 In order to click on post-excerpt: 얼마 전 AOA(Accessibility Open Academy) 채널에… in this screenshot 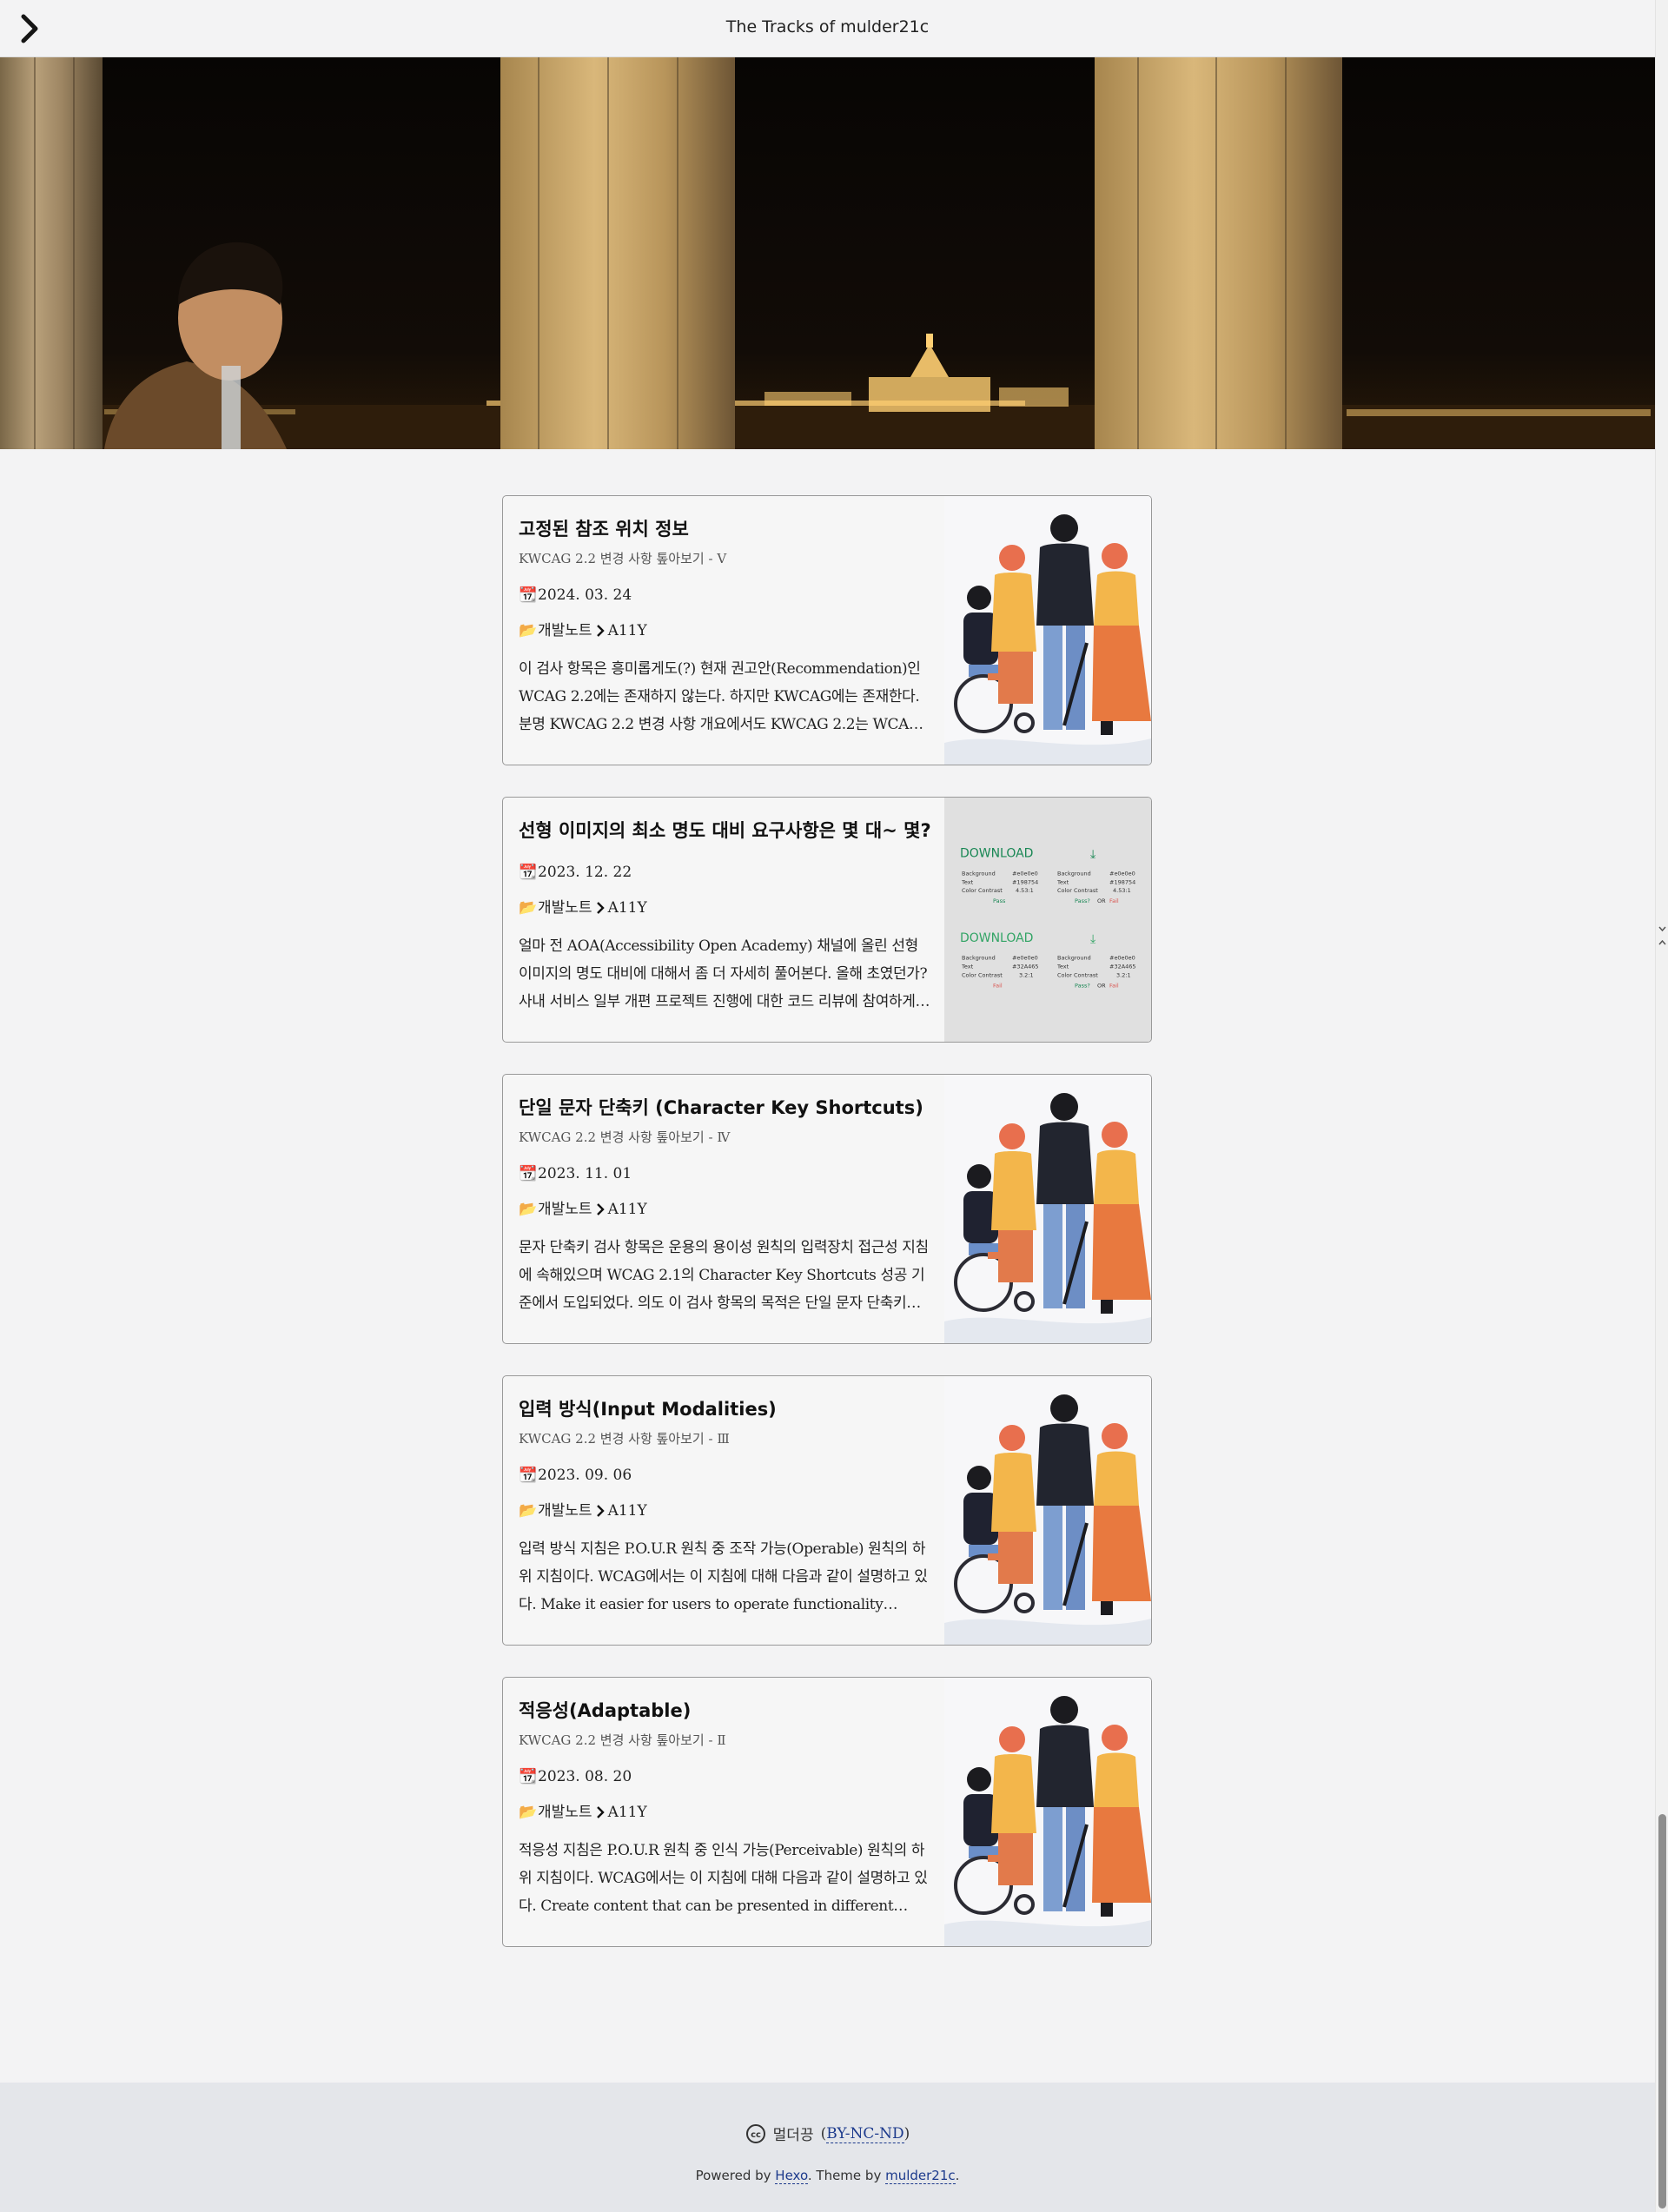, I will do `click(723, 974)`.